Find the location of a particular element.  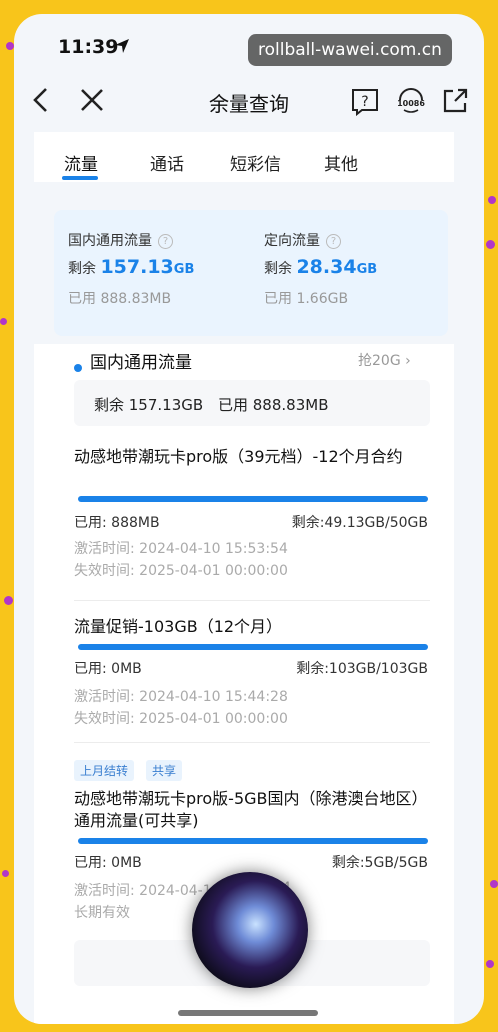

active-tab-indicator is located at coordinates (80, 178).